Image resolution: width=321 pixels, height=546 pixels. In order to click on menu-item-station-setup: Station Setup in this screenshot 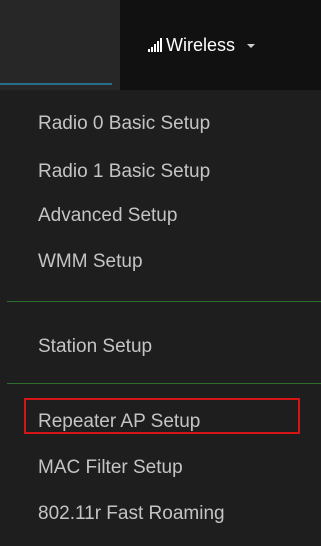, I will do `click(95, 347)`.